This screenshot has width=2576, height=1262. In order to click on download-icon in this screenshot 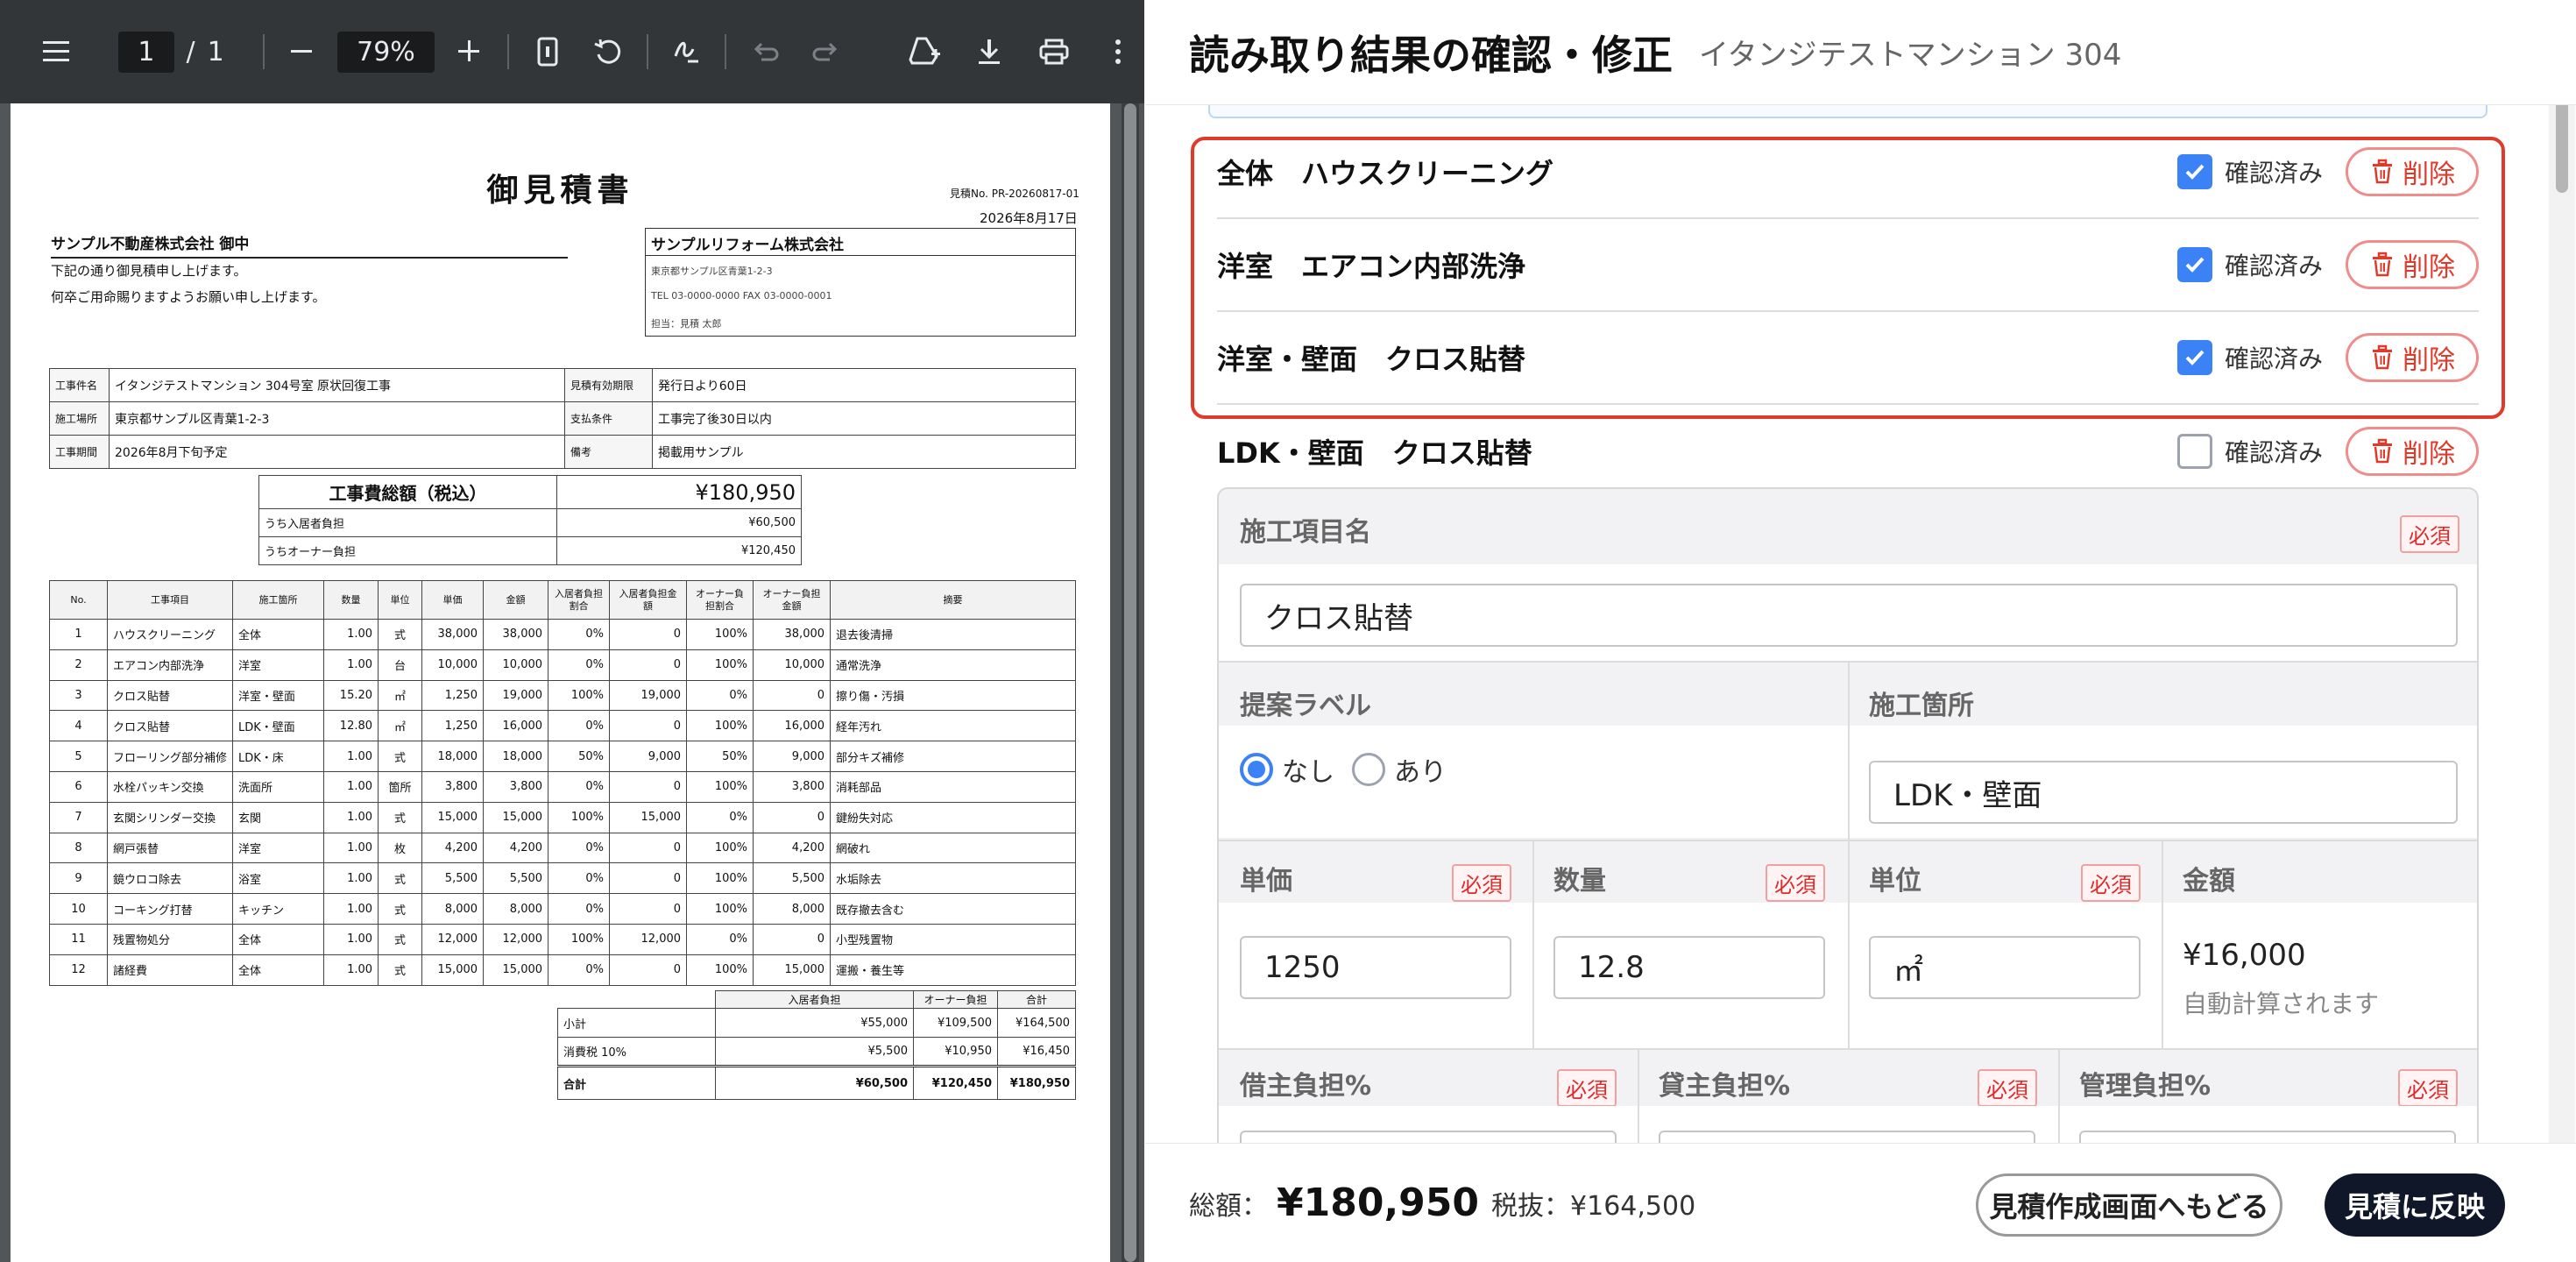, I will do `click(990, 51)`.